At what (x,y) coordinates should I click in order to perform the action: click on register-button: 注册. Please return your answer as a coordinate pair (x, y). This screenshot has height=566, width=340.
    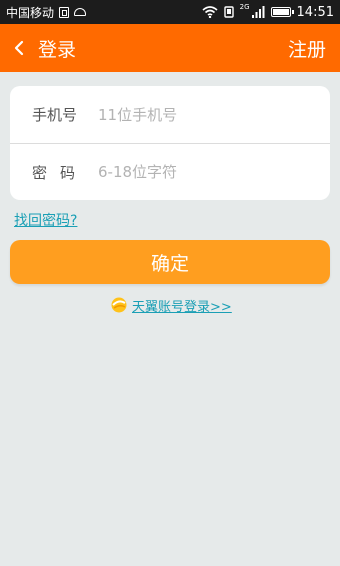
    Looking at the image, I should click on (314, 48).